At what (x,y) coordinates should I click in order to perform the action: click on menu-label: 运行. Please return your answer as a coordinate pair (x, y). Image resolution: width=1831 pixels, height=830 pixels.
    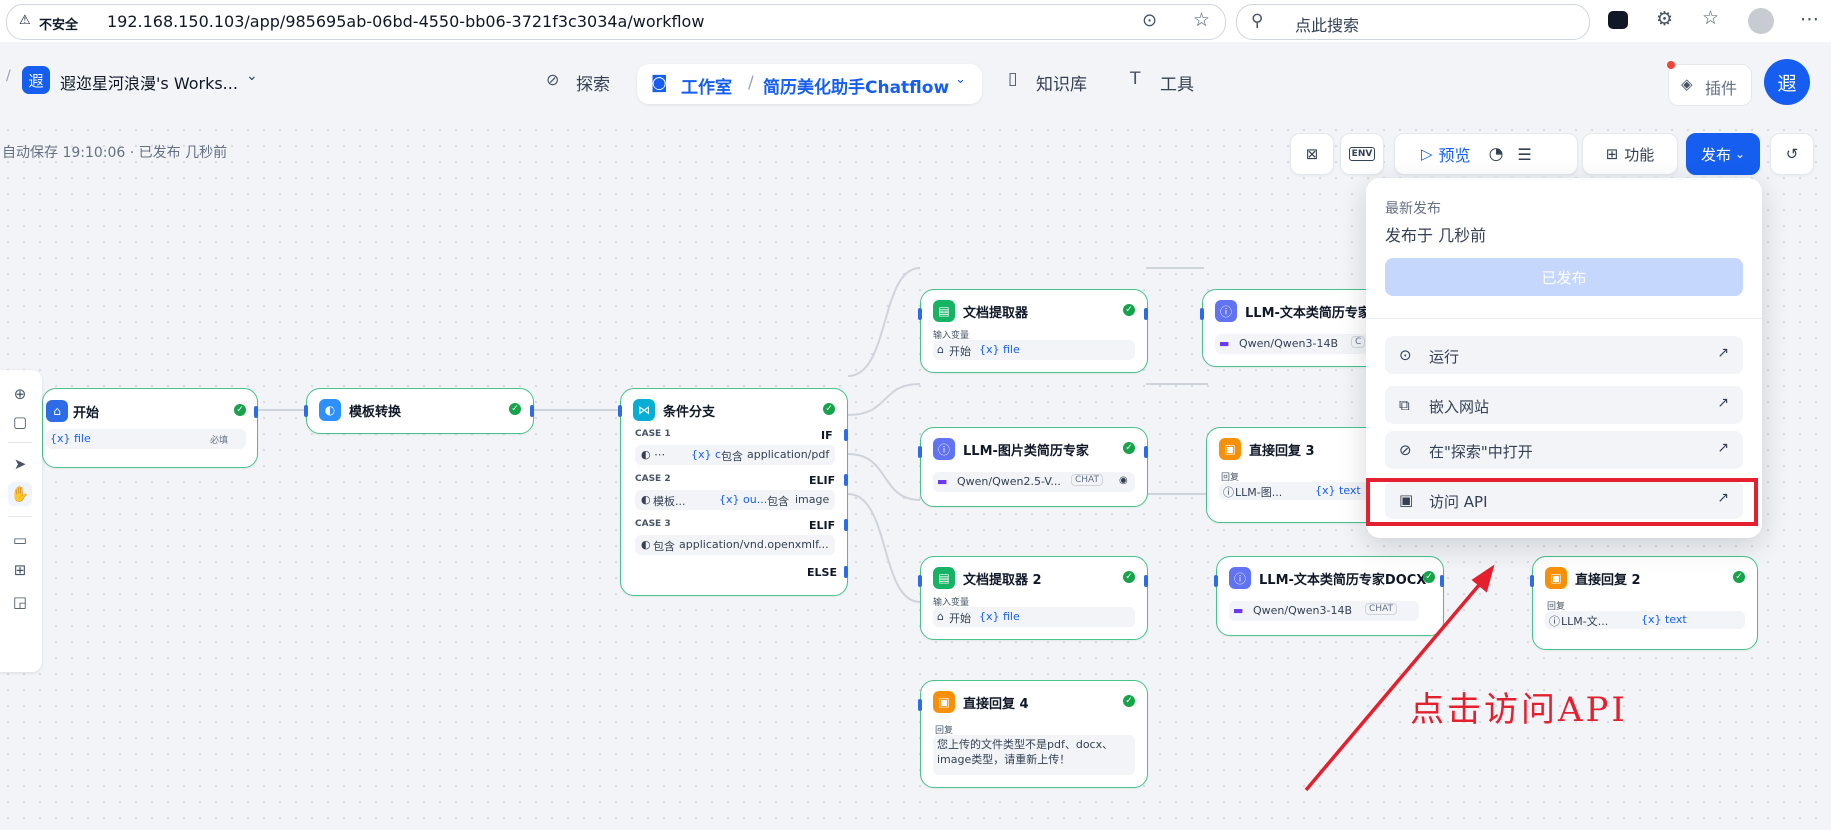
    Looking at the image, I should click on (1444, 357).